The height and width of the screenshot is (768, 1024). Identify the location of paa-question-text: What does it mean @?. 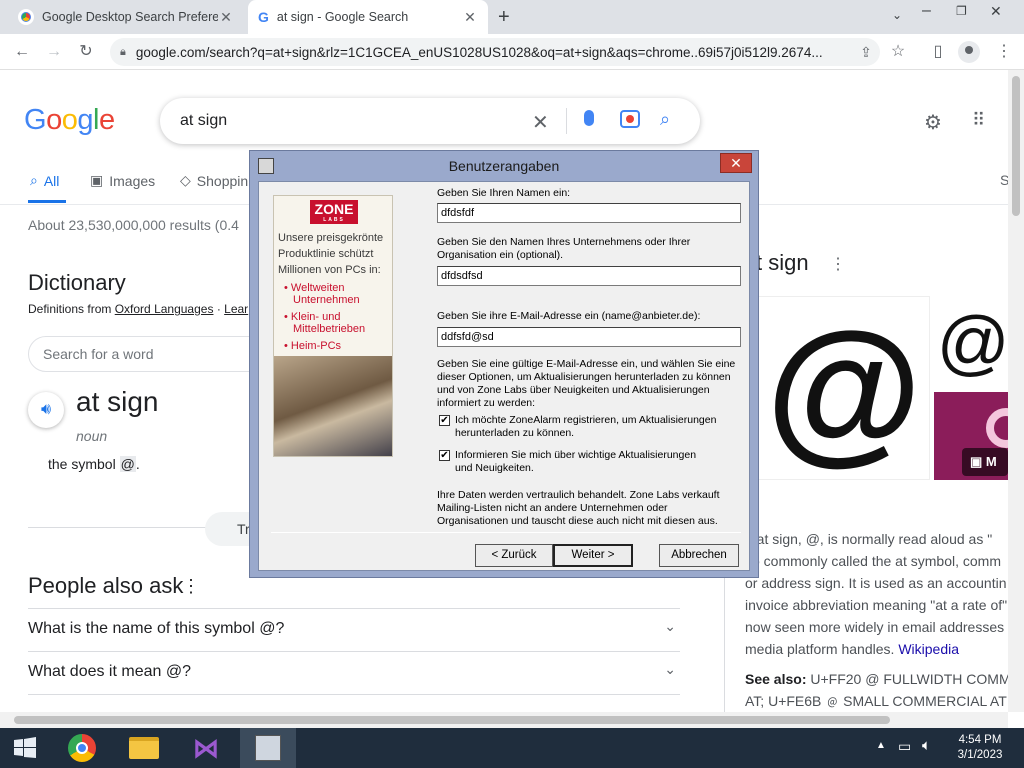
(109, 671).